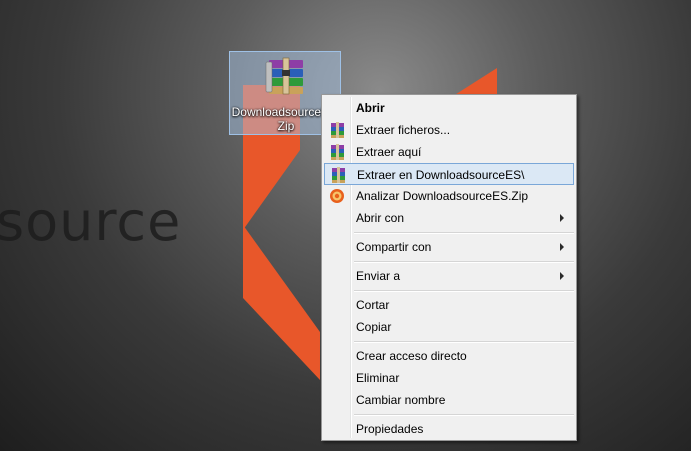 This screenshot has height=451, width=691. I want to click on menu-item-extract-here: Extraer aquí, so click(449, 152).